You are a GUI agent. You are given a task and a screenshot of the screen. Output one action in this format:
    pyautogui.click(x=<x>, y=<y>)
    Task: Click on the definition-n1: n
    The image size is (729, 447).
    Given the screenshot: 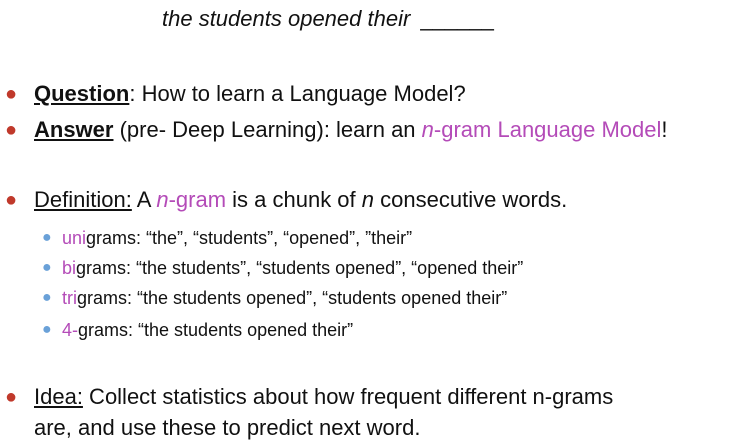 What is the action you would take?
    pyautogui.click(x=162, y=199)
    